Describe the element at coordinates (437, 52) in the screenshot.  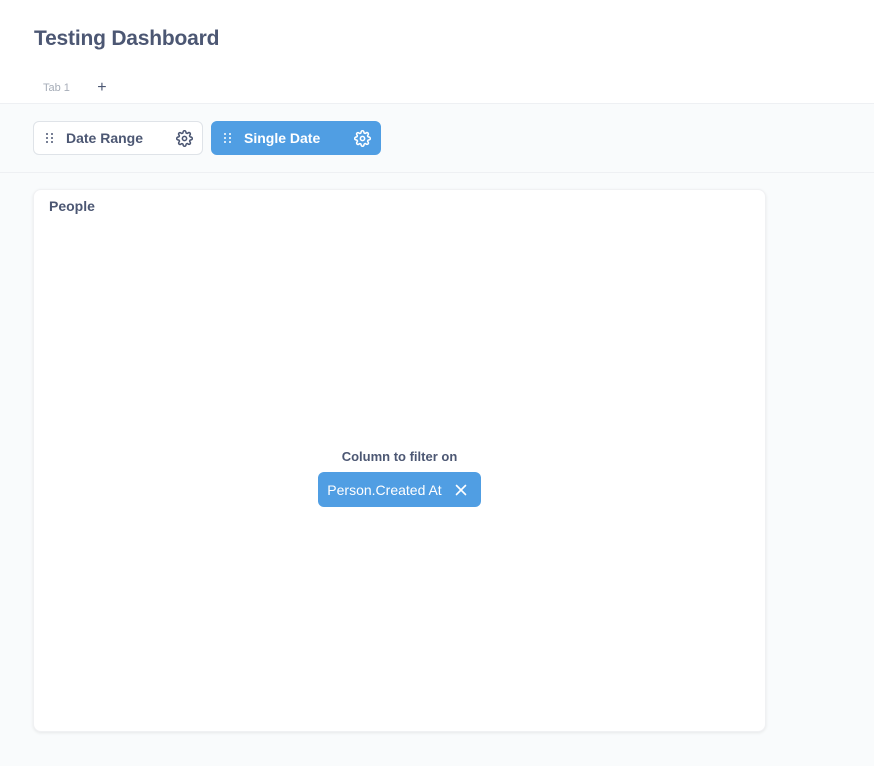
I see `dashboard-header: Testing Dashboard Tab 1 +` at that location.